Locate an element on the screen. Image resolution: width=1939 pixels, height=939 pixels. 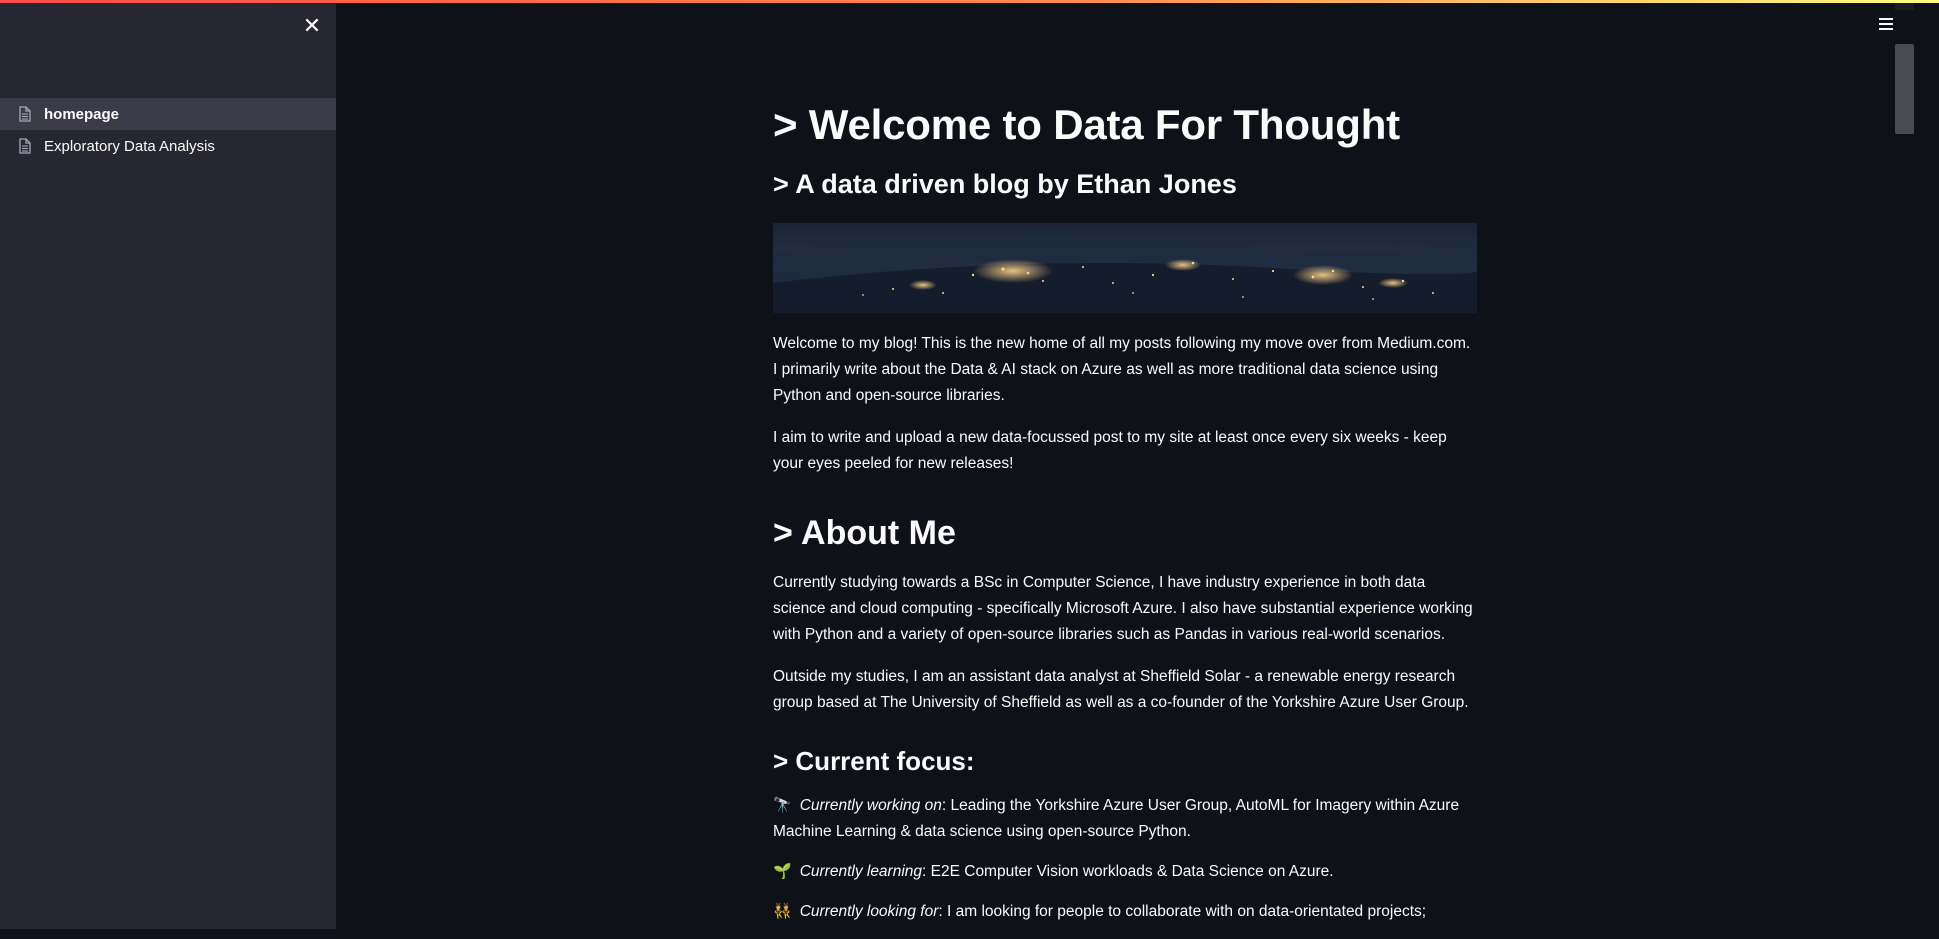
scrollbar-thumb is located at coordinates (1904, 89).